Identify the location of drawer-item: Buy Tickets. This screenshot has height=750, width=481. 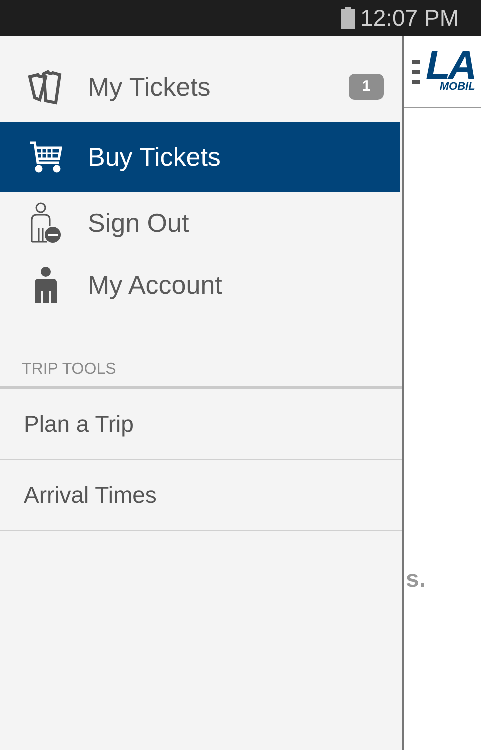
(200, 157).